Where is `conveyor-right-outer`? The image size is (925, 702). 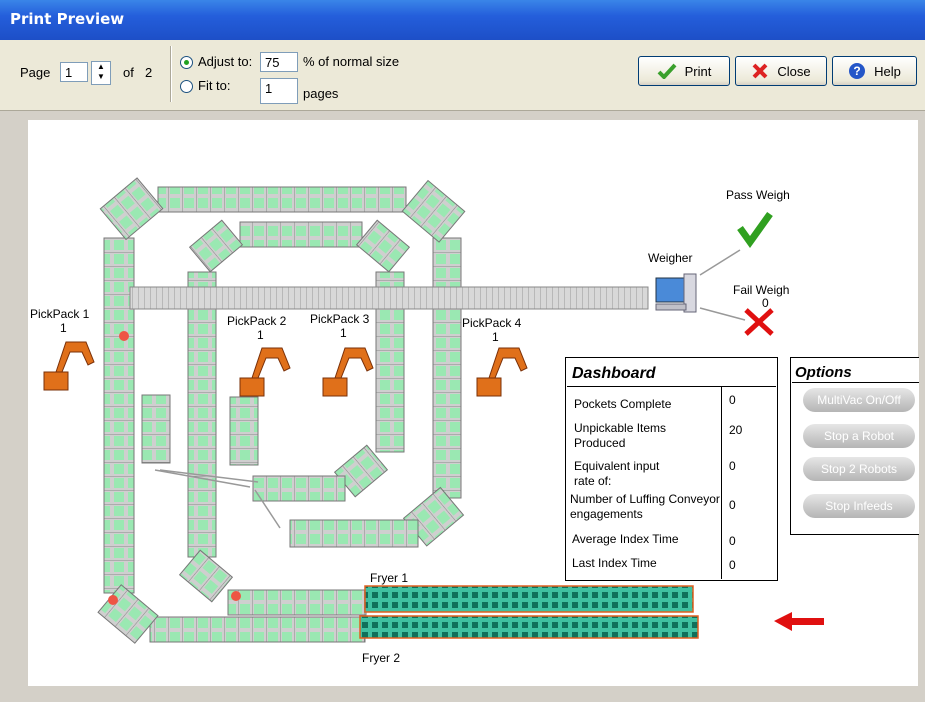
conveyor-right-outer is located at coordinates (447, 368).